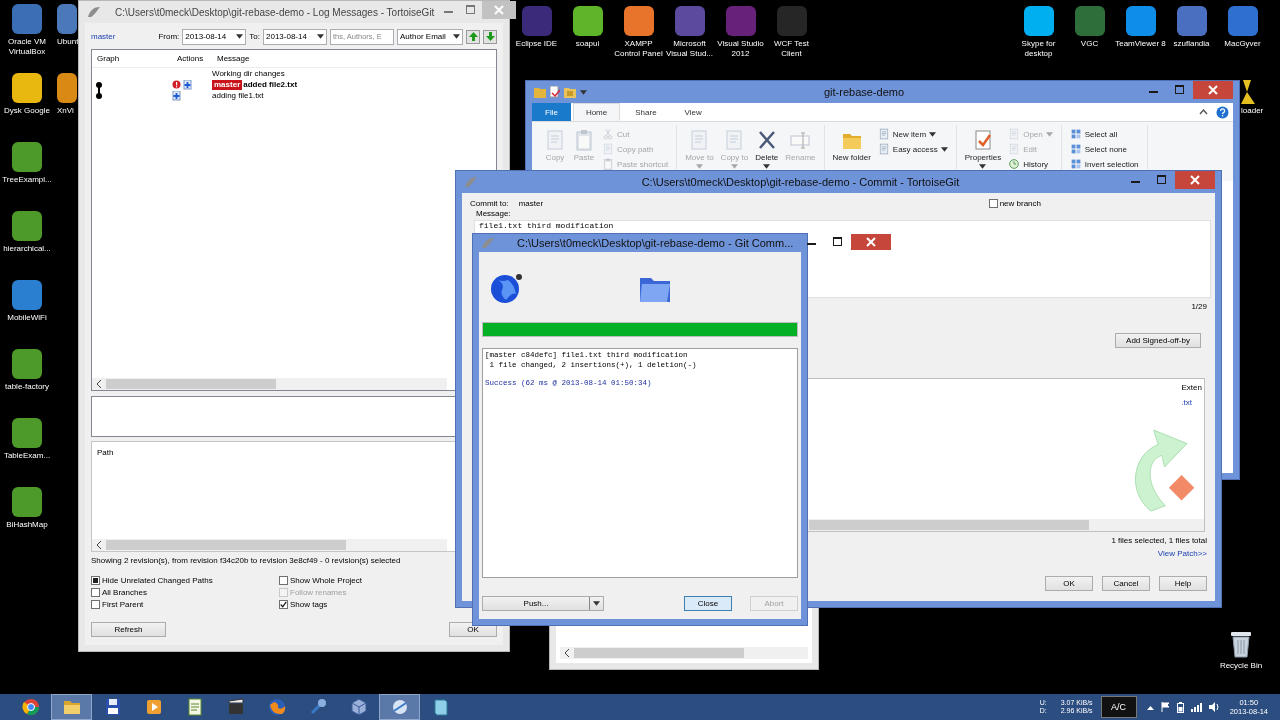 The width and height of the screenshot is (1280, 720). I want to click on view-patch-link: View Patch>>, so click(1182, 553).